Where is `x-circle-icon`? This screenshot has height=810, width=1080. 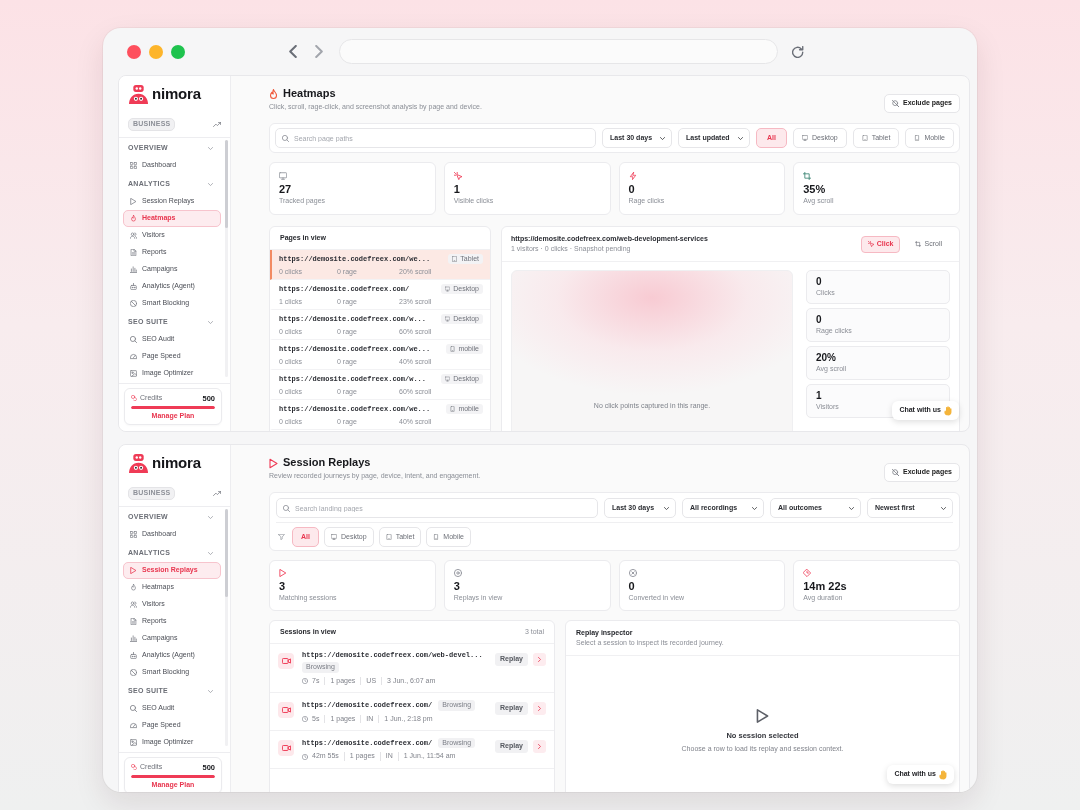 x-circle-icon is located at coordinates (632, 573).